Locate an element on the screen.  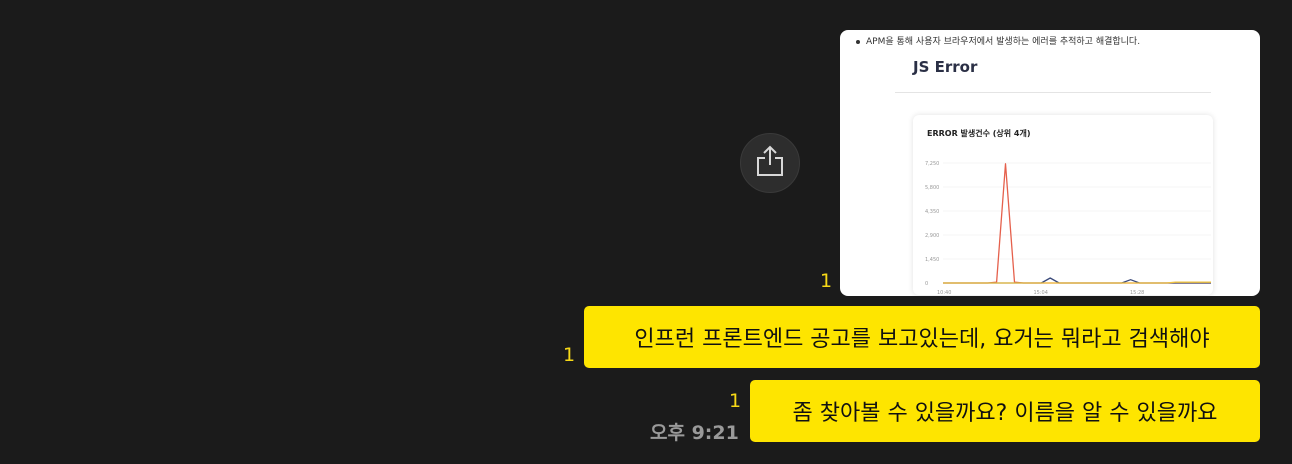
x-tick-label: 15:04 is located at coordinates (1040, 292).